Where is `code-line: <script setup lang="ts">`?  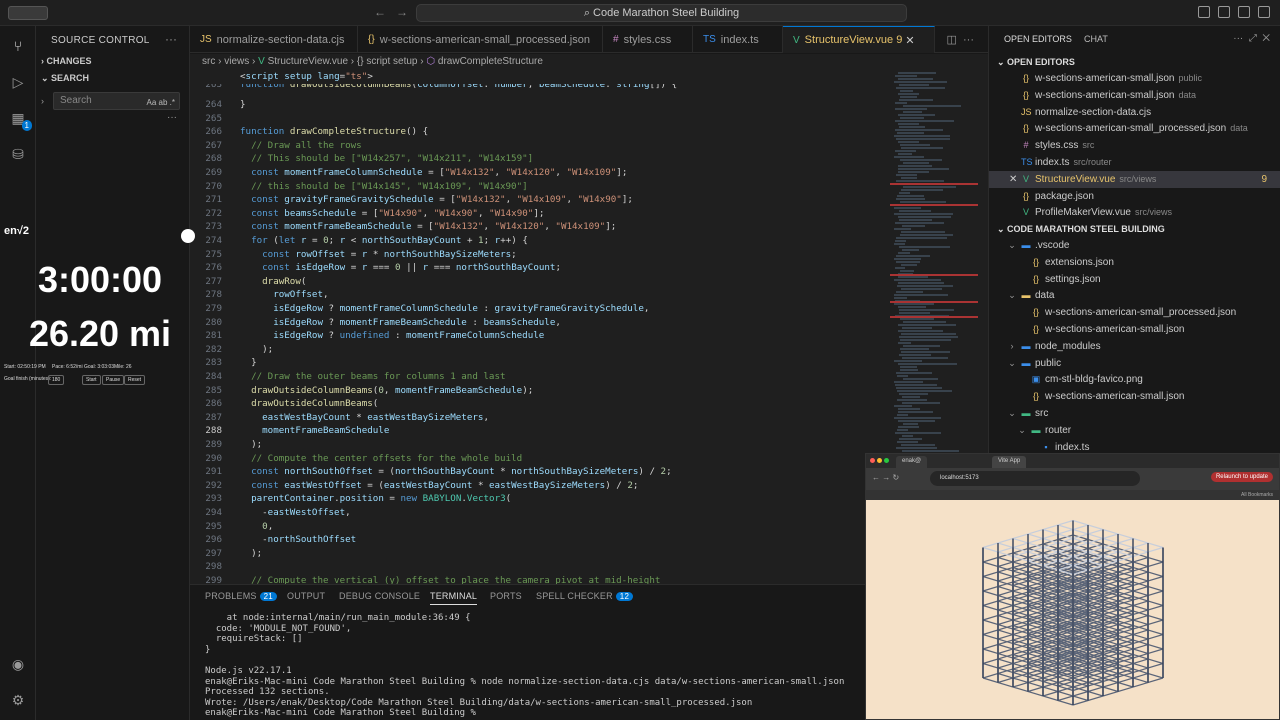 code-line: <script setup lang="ts"> is located at coordinates (540, 77).